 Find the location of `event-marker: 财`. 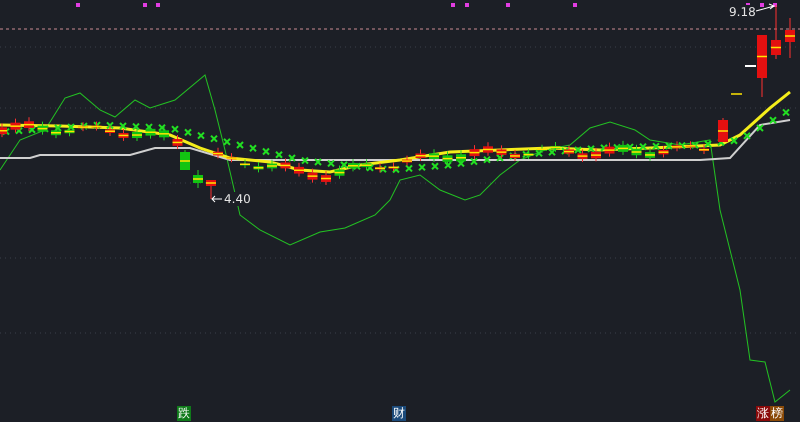

event-marker: 财 is located at coordinates (399, 413).